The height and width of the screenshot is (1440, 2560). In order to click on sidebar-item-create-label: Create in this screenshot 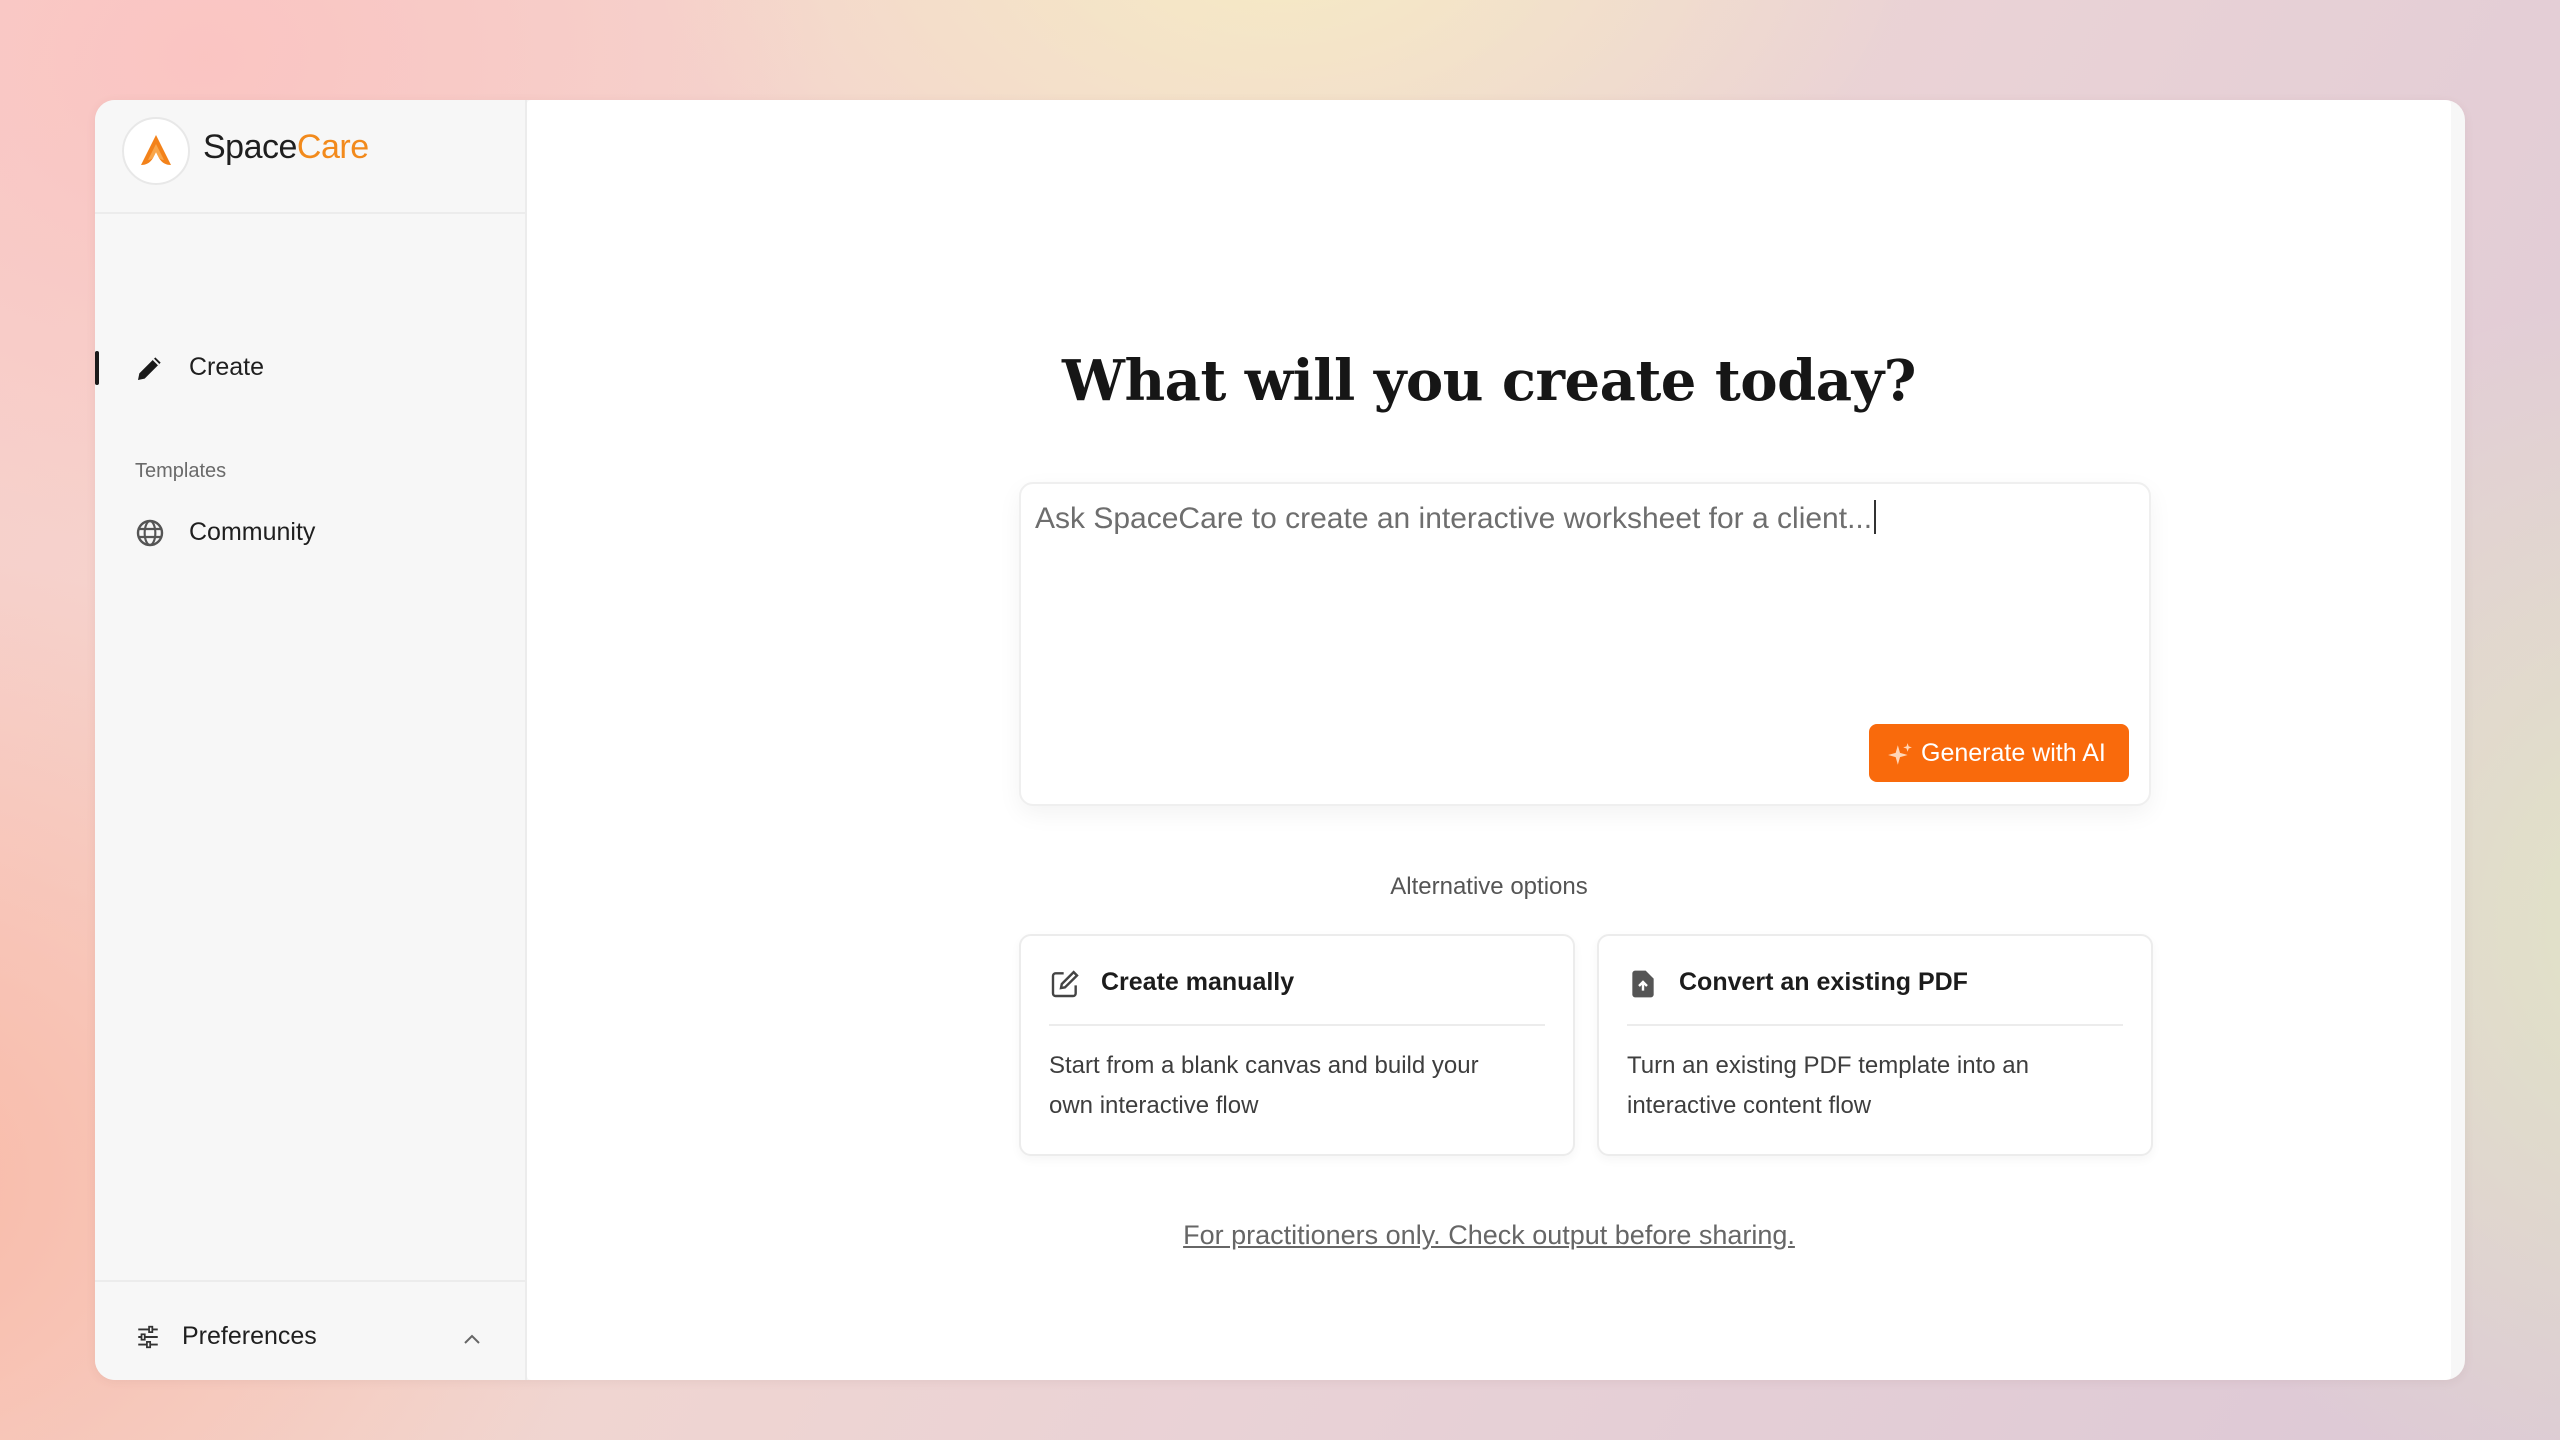, I will do `click(227, 367)`.